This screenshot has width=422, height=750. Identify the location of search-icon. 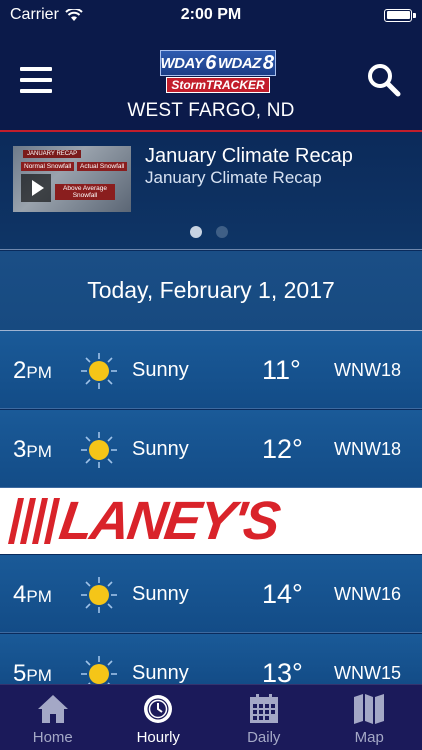
(384, 80).